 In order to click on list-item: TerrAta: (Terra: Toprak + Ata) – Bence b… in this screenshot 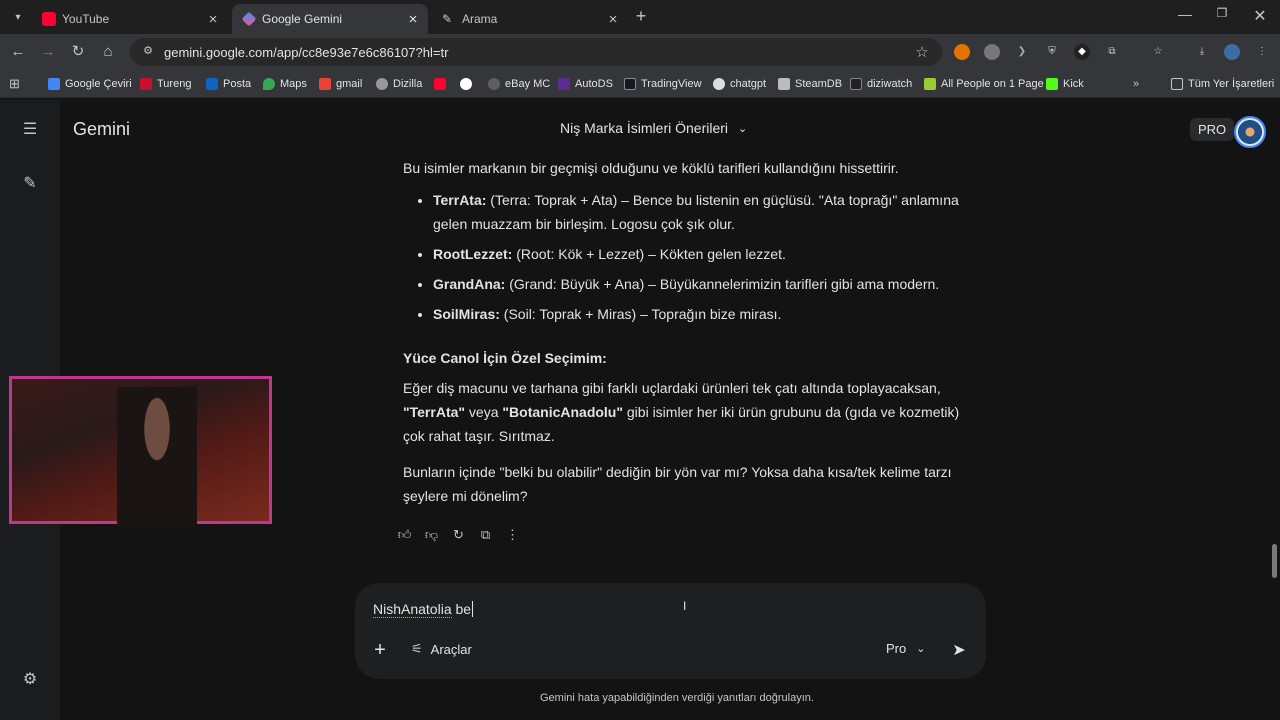, I will do `click(708, 212)`.